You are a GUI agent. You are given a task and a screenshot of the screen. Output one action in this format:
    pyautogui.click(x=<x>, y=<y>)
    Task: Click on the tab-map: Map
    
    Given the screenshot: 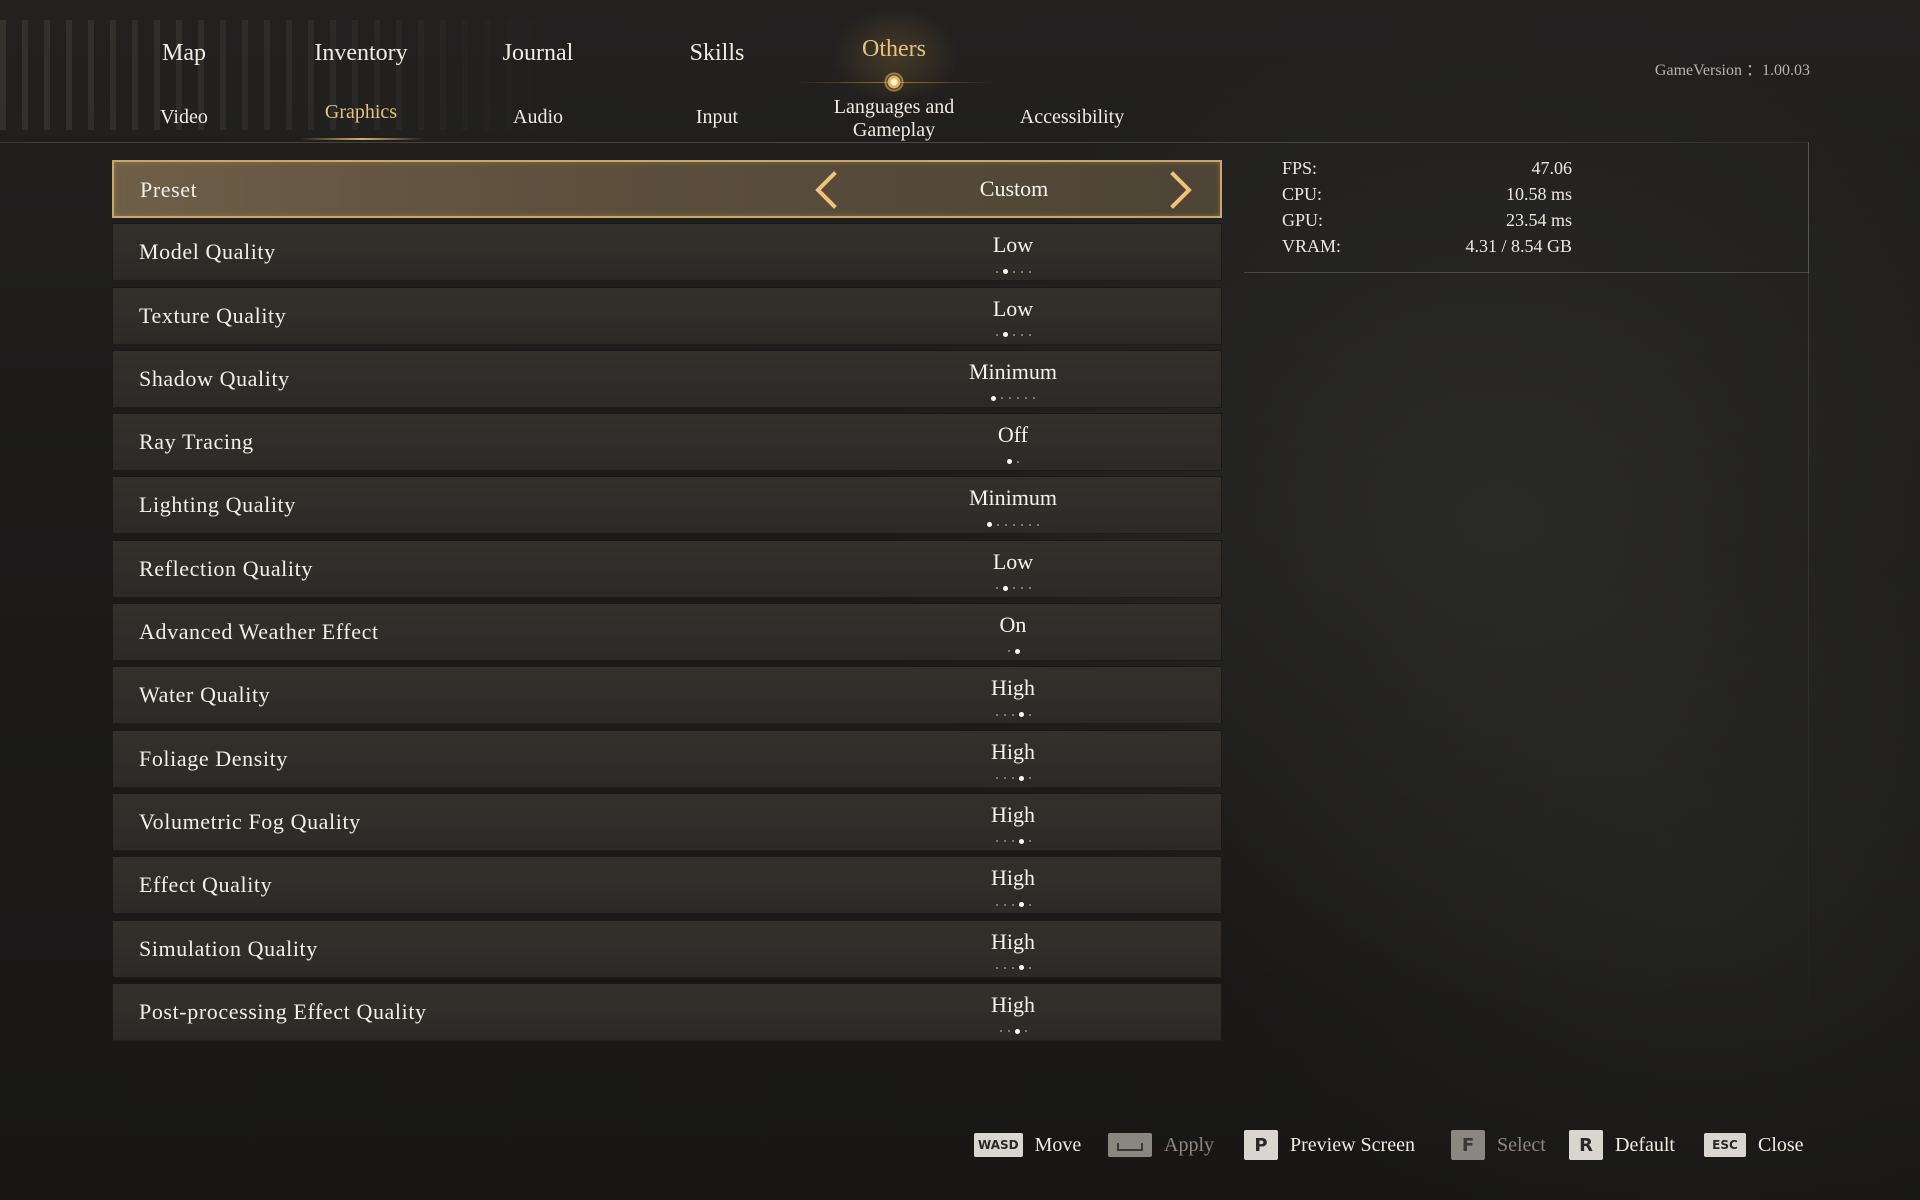 What is the action you would take?
    pyautogui.click(x=184, y=53)
    